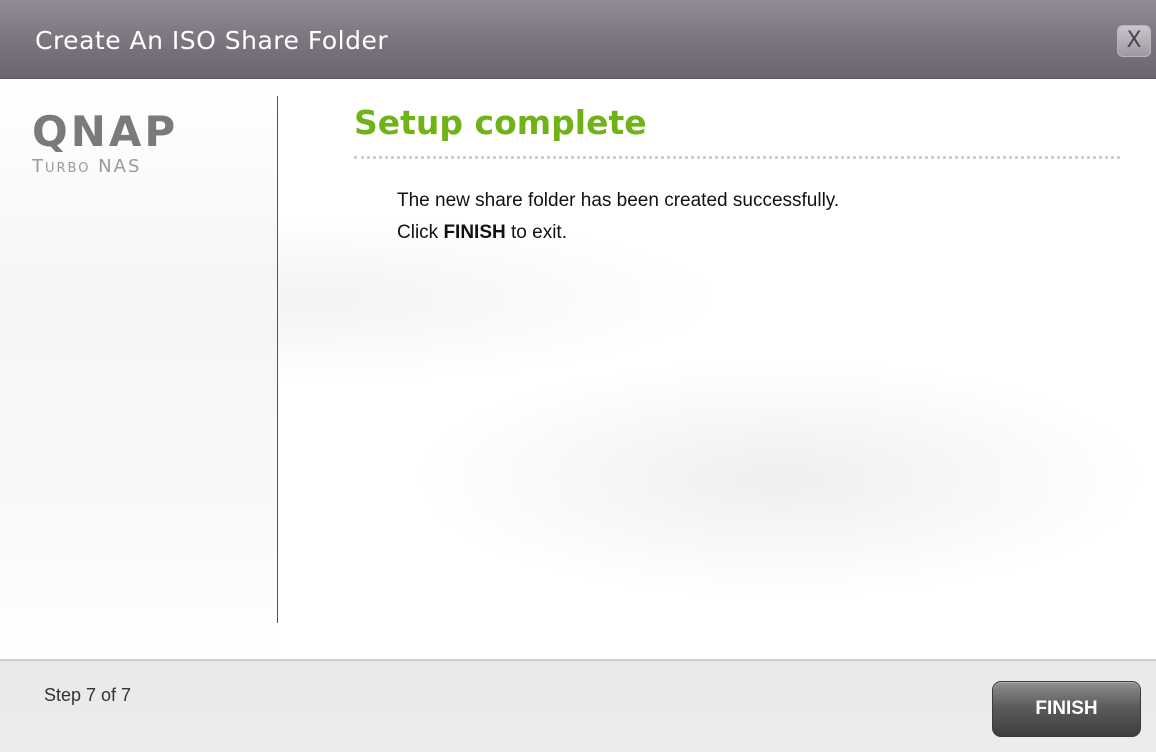 The width and height of the screenshot is (1156, 752). I want to click on message-suffix: to exit., so click(536, 232).